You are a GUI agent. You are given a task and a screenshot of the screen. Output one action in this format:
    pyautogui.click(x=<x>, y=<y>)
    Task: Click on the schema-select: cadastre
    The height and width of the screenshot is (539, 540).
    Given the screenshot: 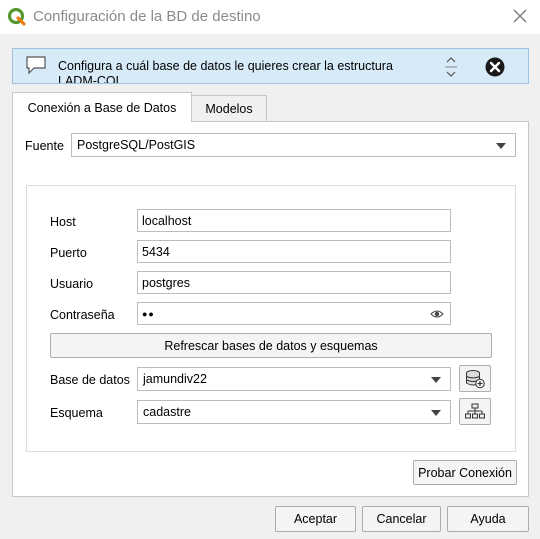 What is the action you would take?
    pyautogui.click(x=294, y=412)
    